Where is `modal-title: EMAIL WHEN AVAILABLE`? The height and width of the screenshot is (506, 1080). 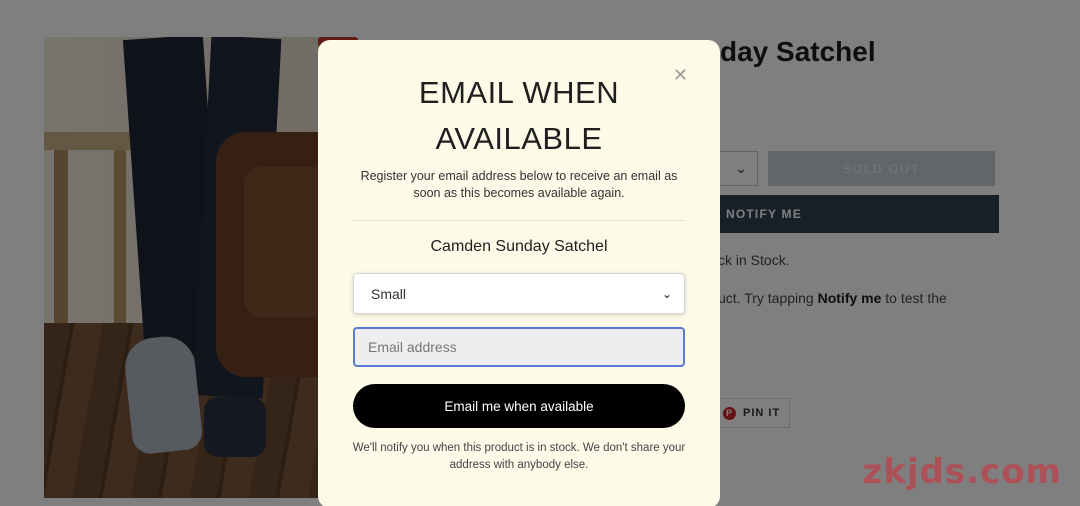
modal-title: EMAIL WHEN AVAILABLE is located at coordinates (519, 115).